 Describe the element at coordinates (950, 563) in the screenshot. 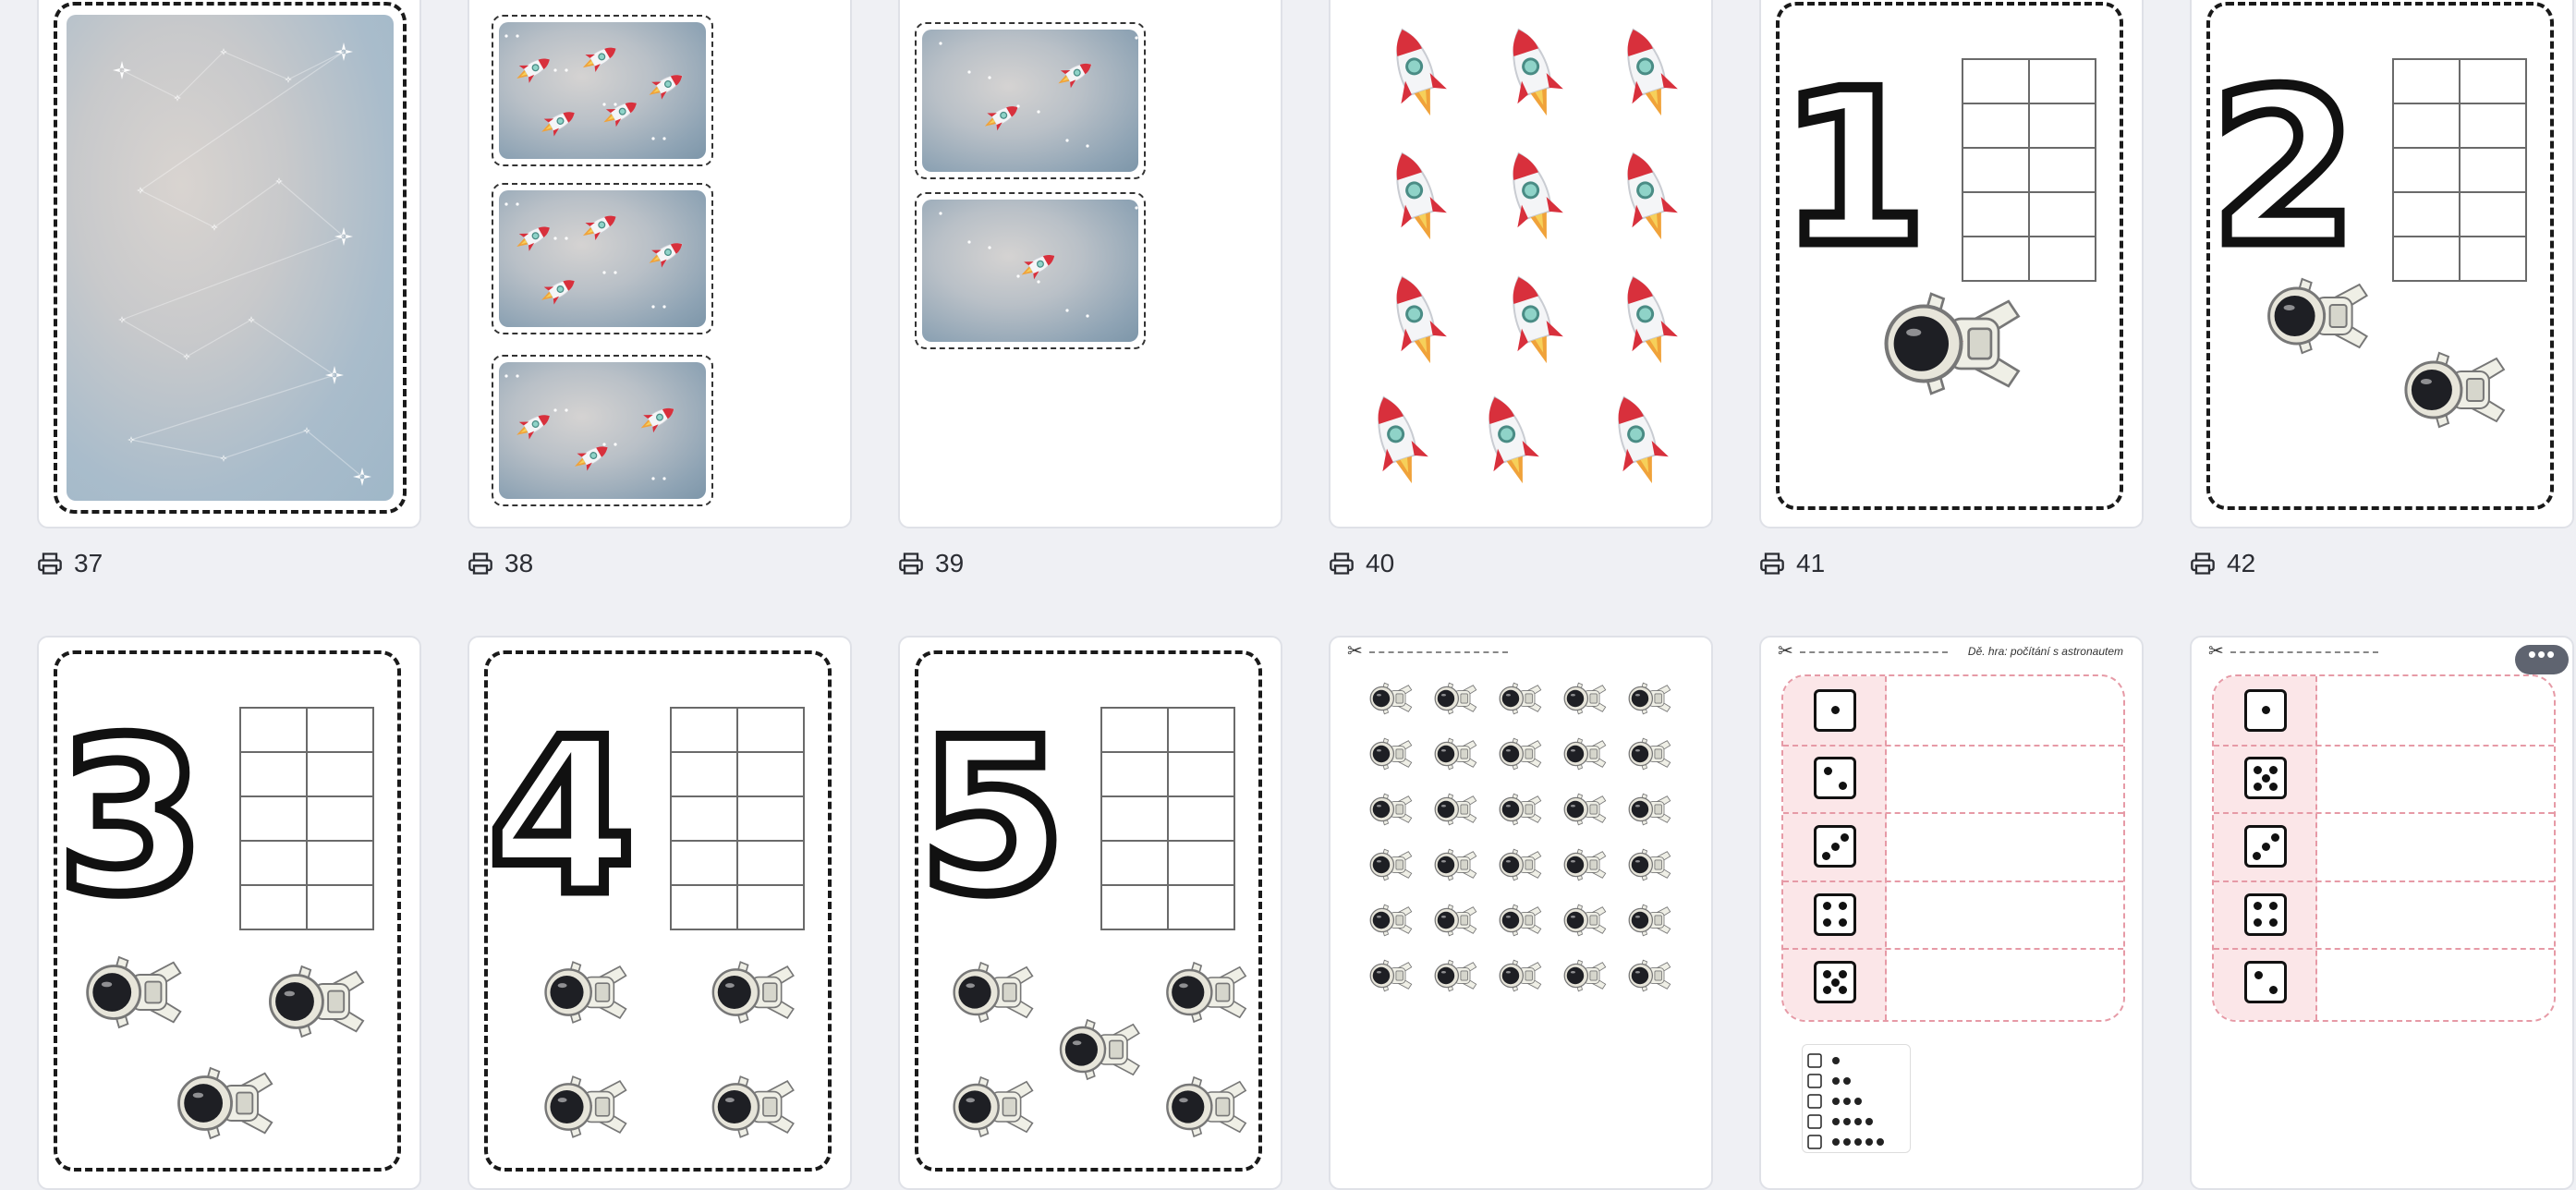

I see `page-number: 39` at that location.